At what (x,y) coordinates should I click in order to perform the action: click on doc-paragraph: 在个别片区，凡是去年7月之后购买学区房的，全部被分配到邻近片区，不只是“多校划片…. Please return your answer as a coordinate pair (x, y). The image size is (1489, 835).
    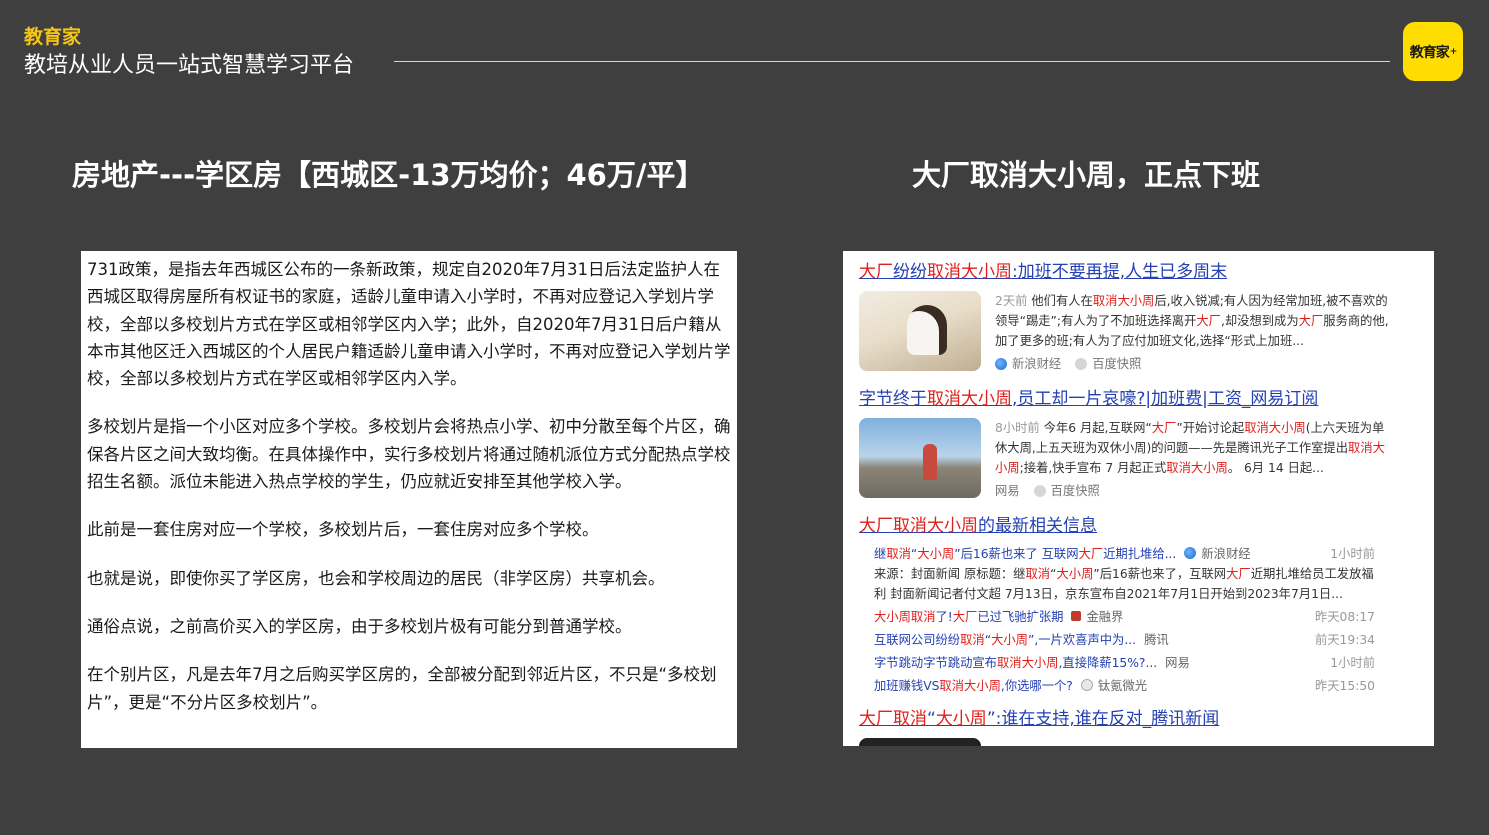
    Looking at the image, I should click on (402, 688).